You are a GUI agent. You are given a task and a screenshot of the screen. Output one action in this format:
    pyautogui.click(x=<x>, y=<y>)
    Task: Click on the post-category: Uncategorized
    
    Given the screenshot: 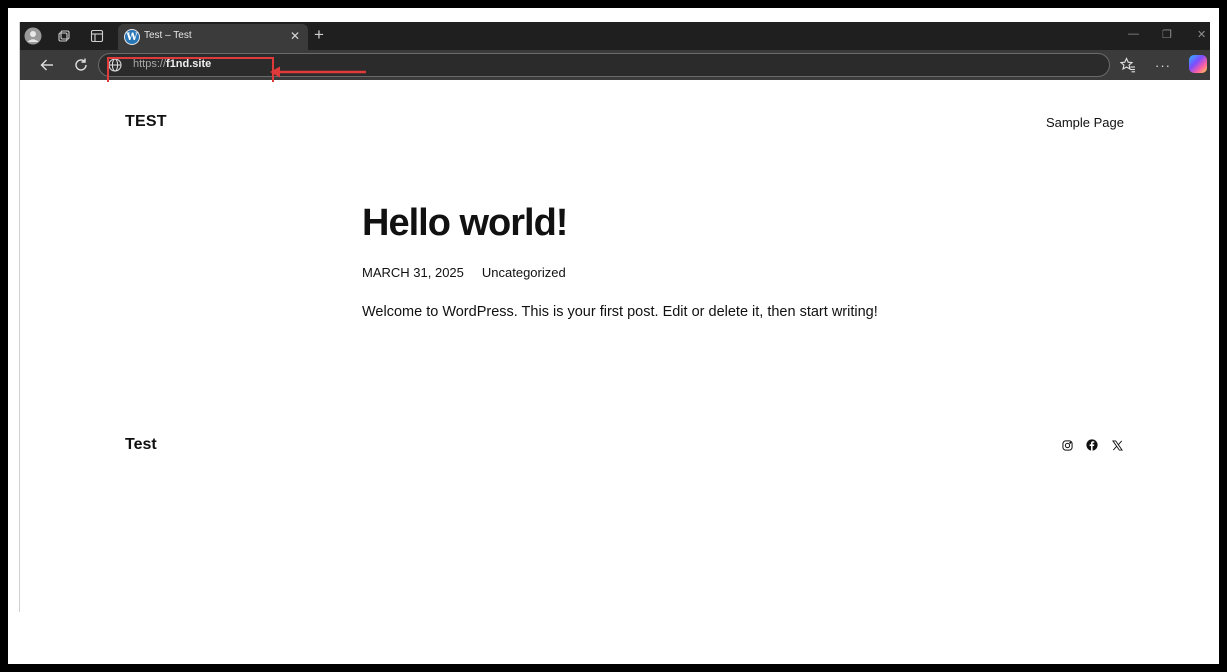 What is the action you would take?
    pyautogui.click(x=524, y=272)
    